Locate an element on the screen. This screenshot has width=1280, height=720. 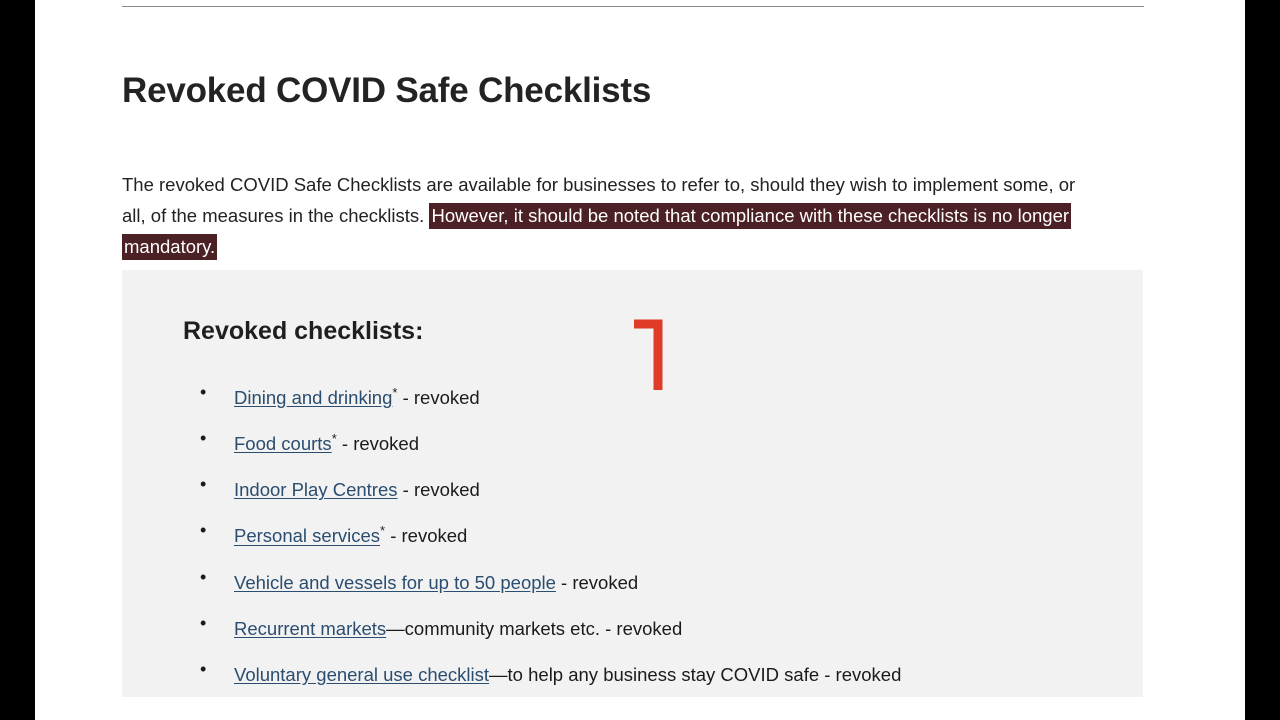
panel-heading: Revoked checklists: is located at coordinates (303, 331).